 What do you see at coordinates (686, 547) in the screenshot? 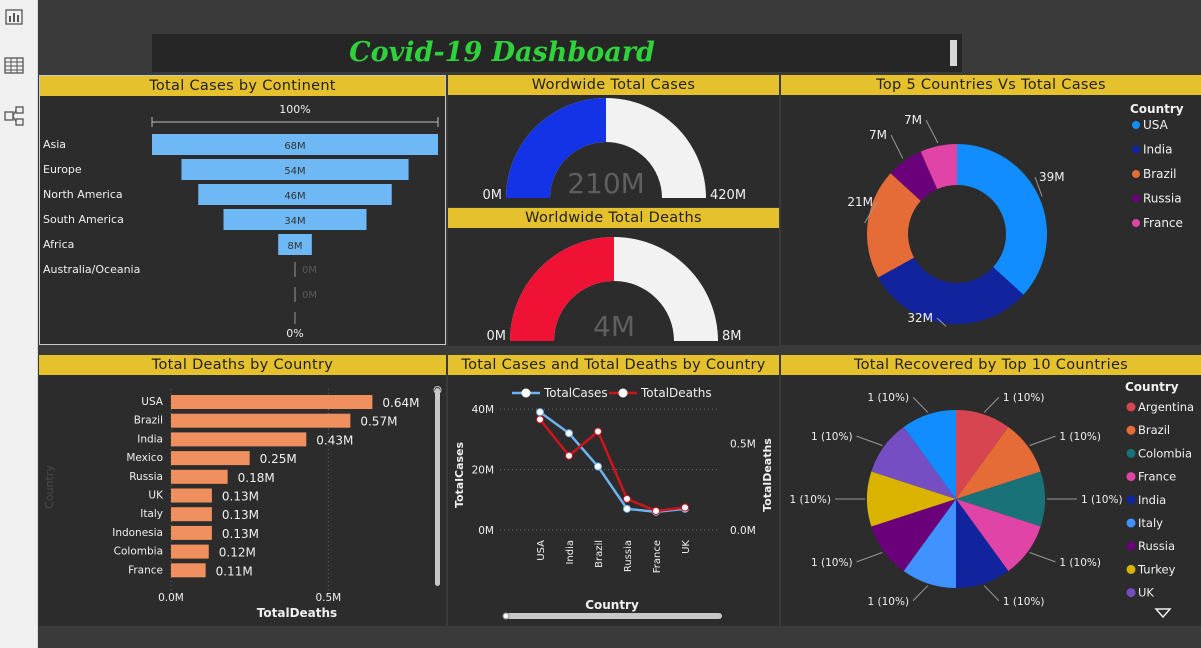
I see `line-x-tick: UK` at bounding box center [686, 547].